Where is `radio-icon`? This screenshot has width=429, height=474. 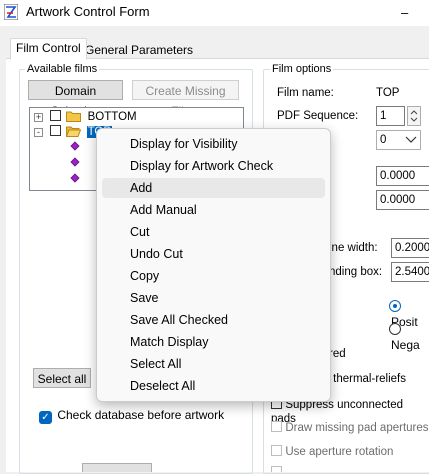
radio-icon is located at coordinates (395, 329).